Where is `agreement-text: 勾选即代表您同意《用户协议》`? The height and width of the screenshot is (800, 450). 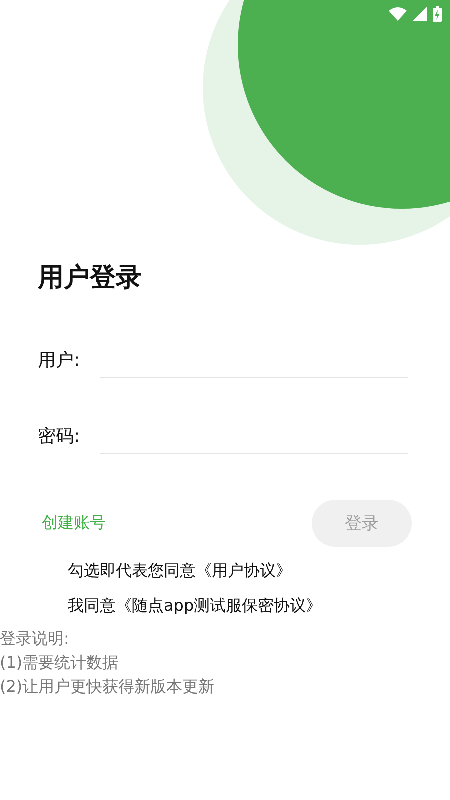
agreement-text: 勾选即代表您同意《用户协议》 is located at coordinates (180, 571).